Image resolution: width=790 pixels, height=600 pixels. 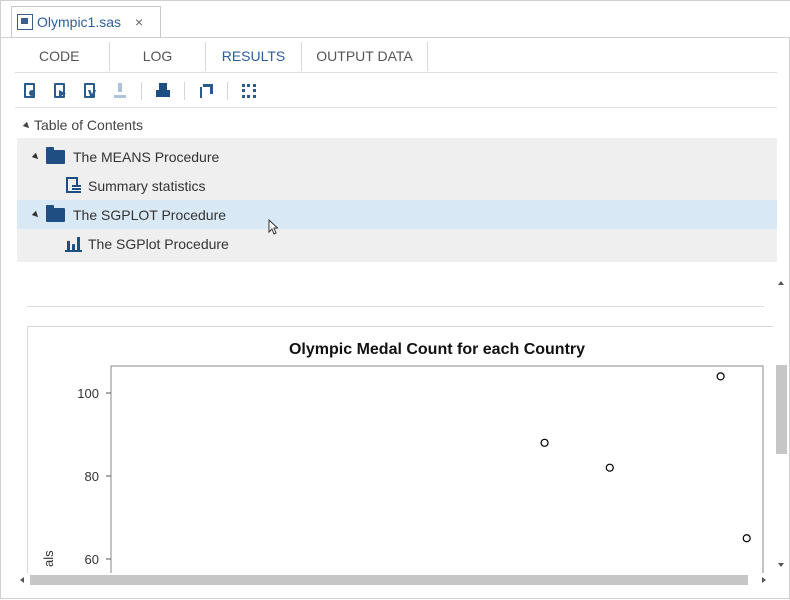 I want to click on scroll-up-arrow-icon, so click(x=781, y=283).